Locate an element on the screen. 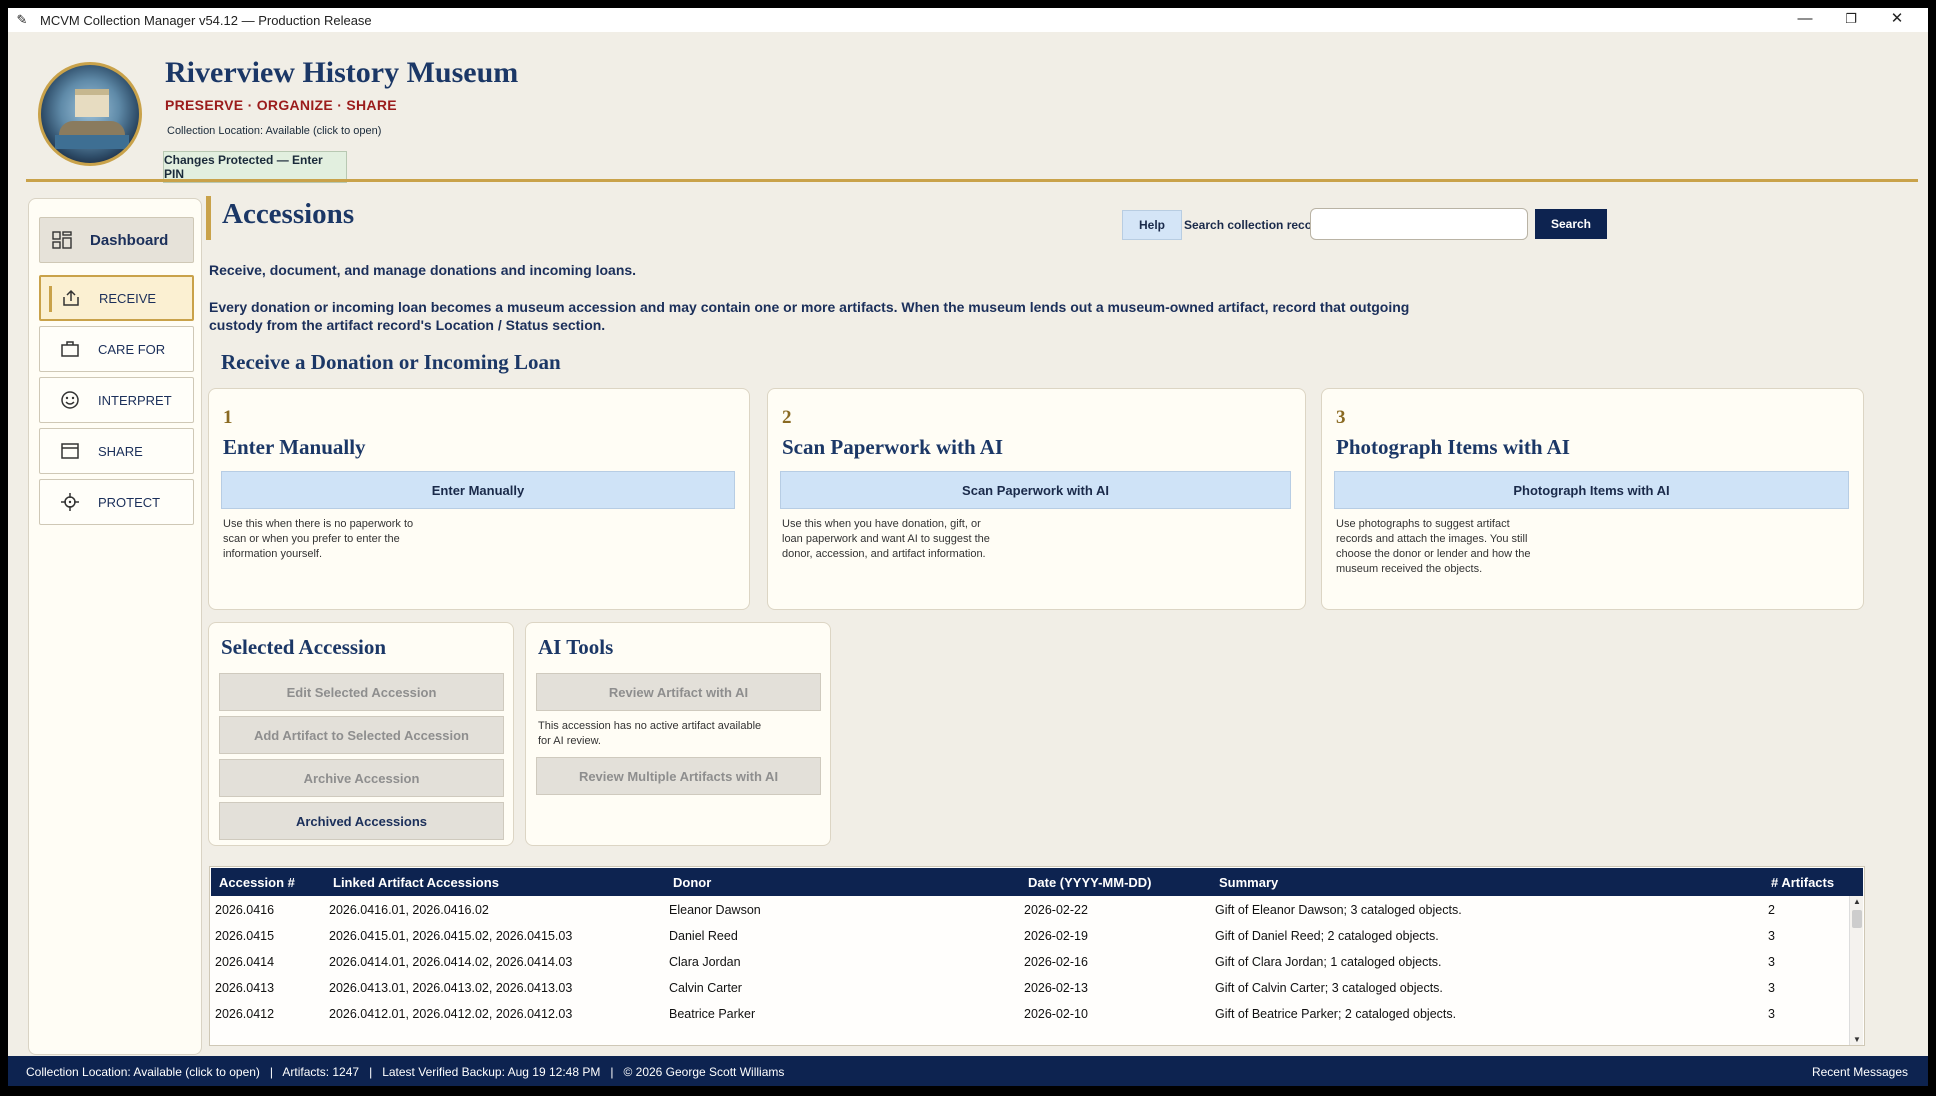 This screenshot has height=1096, width=1936. logo-river is located at coordinates (92, 142).